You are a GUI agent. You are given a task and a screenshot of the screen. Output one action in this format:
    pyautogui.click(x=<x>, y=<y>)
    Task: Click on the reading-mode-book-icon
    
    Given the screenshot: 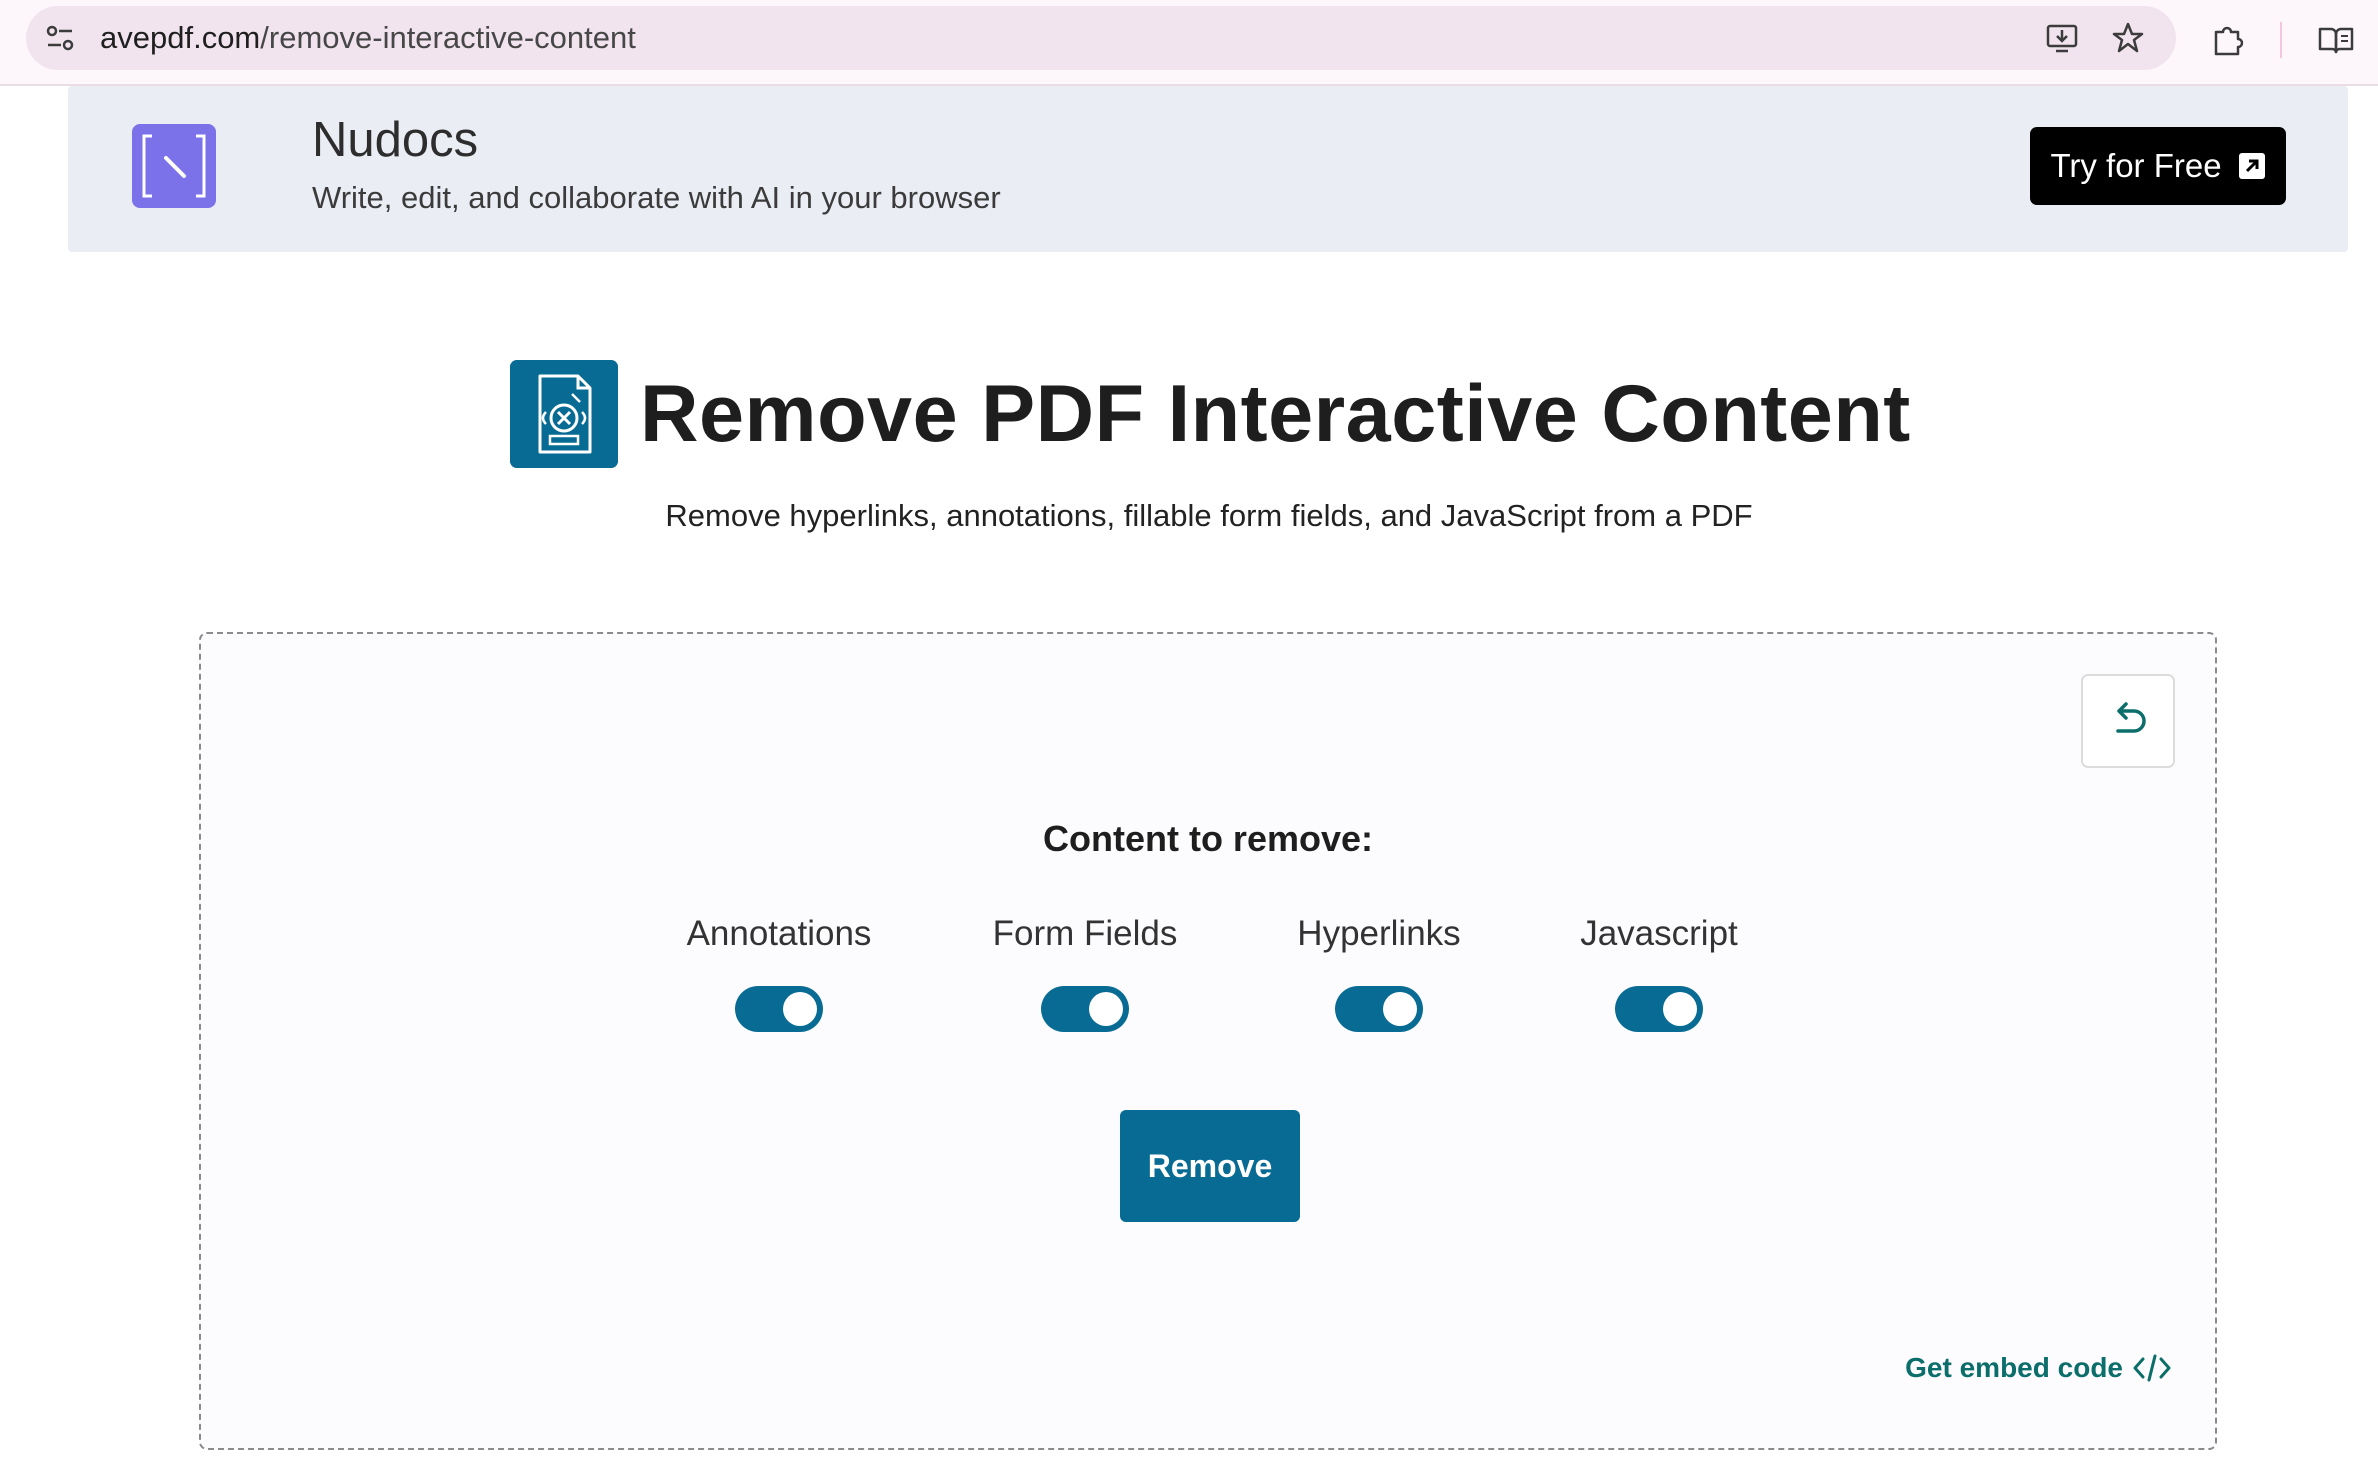 What is the action you would take?
    pyautogui.click(x=2336, y=40)
    